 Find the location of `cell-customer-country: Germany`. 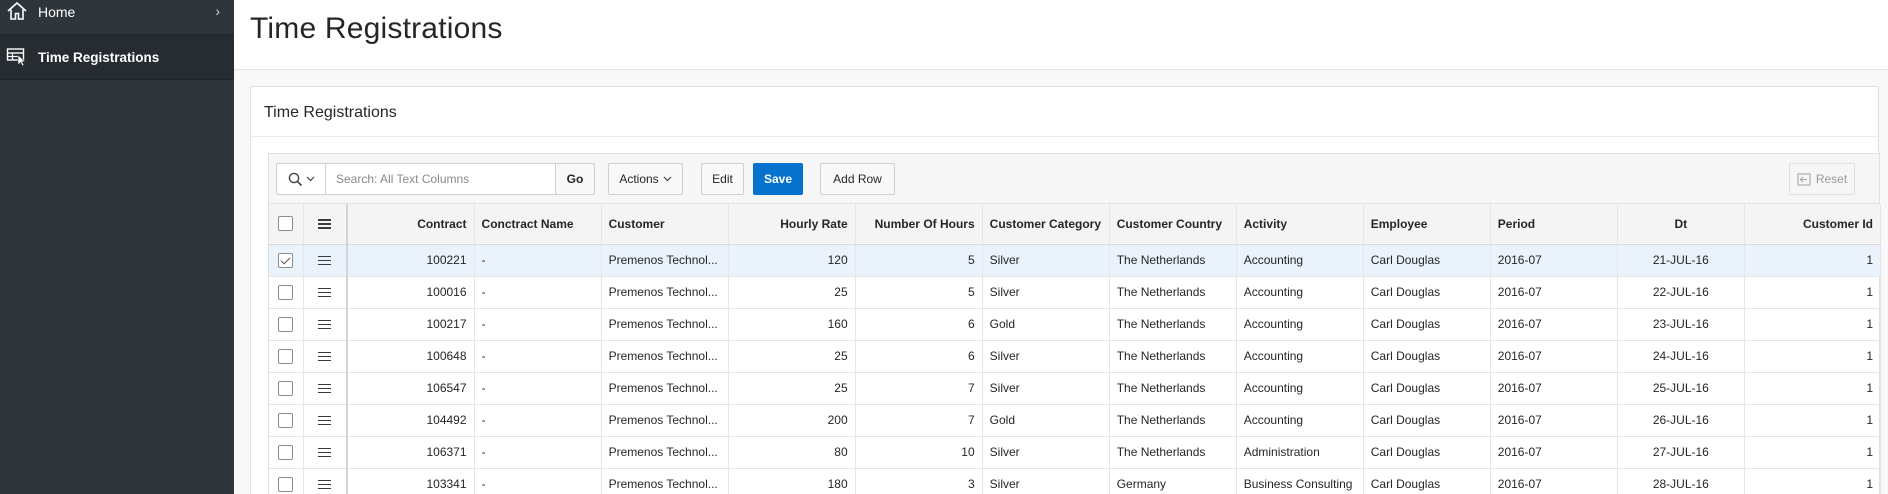

cell-customer-country: Germany is located at coordinates (1173, 481).